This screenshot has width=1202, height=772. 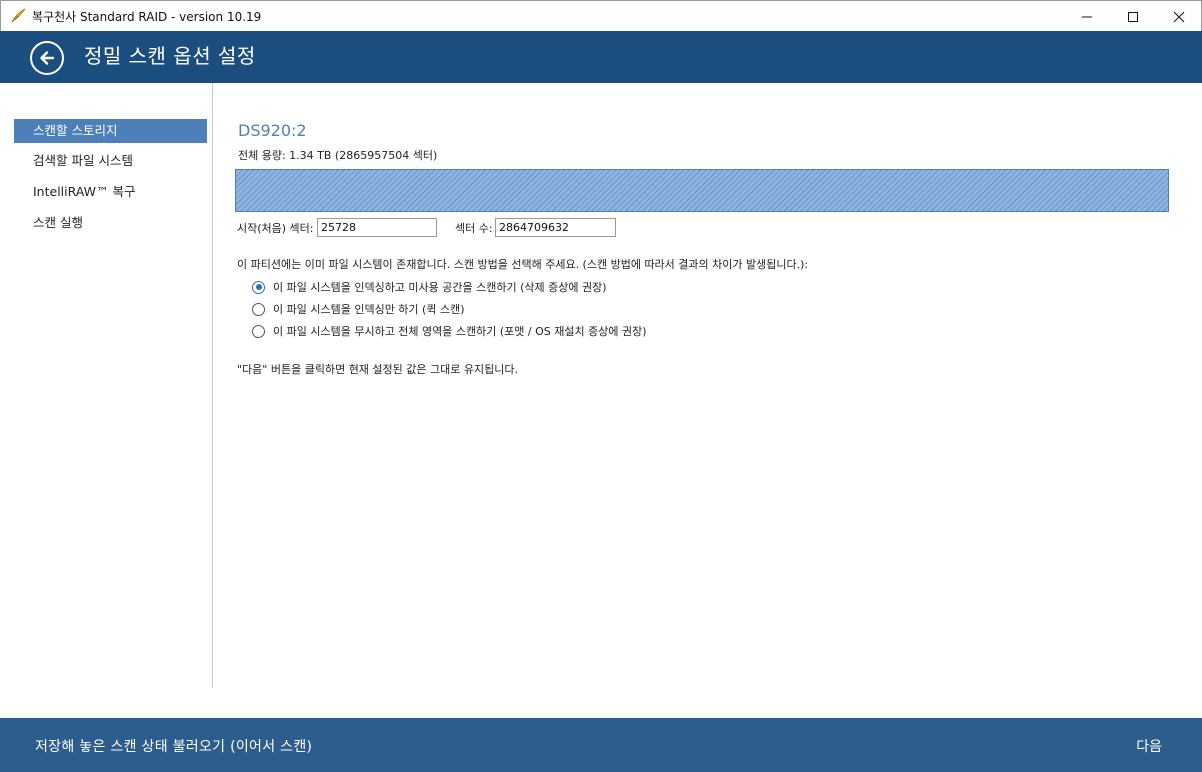 What do you see at coordinates (18, 16) in the screenshot?
I see `app-feather-icon` at bounding box center [18, 16].